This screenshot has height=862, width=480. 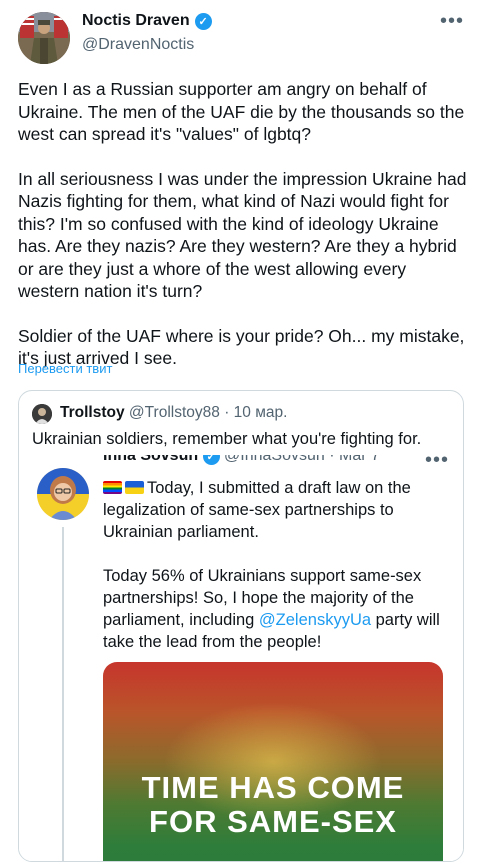 I want to click on author-name: Noctis Draven, so click(x=136, y=21).